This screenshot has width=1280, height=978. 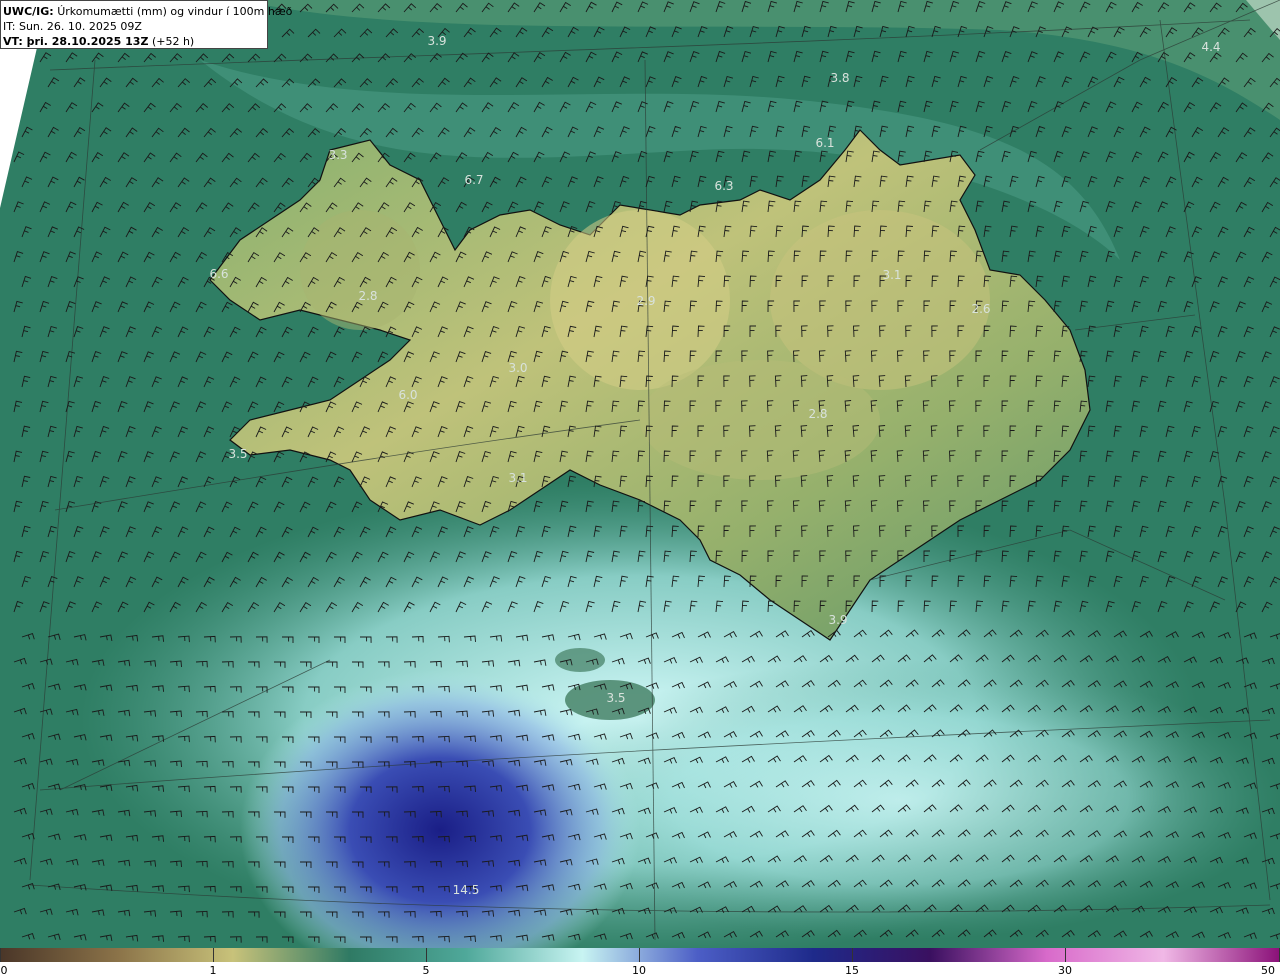 I want to click on lead-time: (+52 h), so click(x=173, y=41).